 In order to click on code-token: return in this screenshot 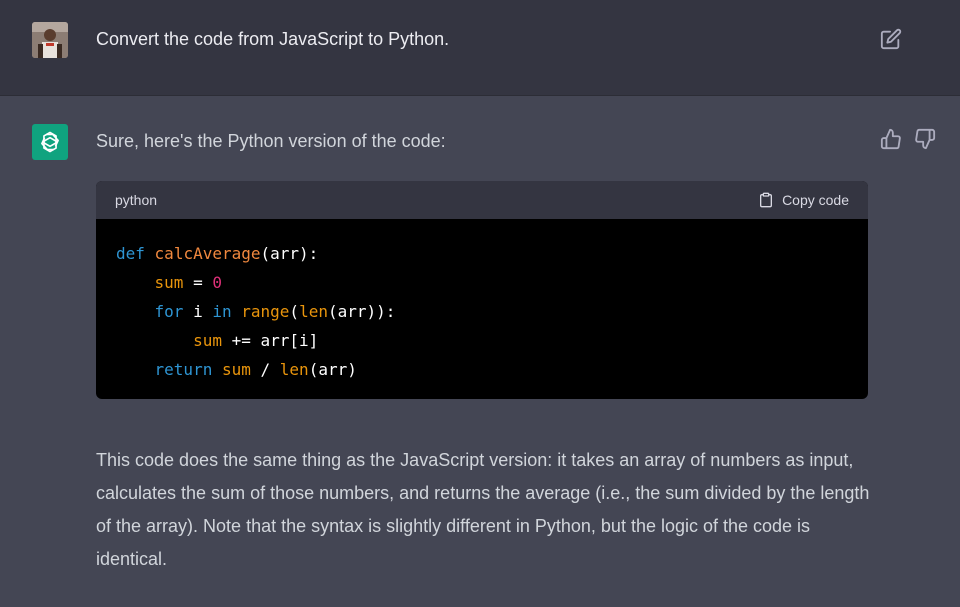, I will do `click(183, 369)`.